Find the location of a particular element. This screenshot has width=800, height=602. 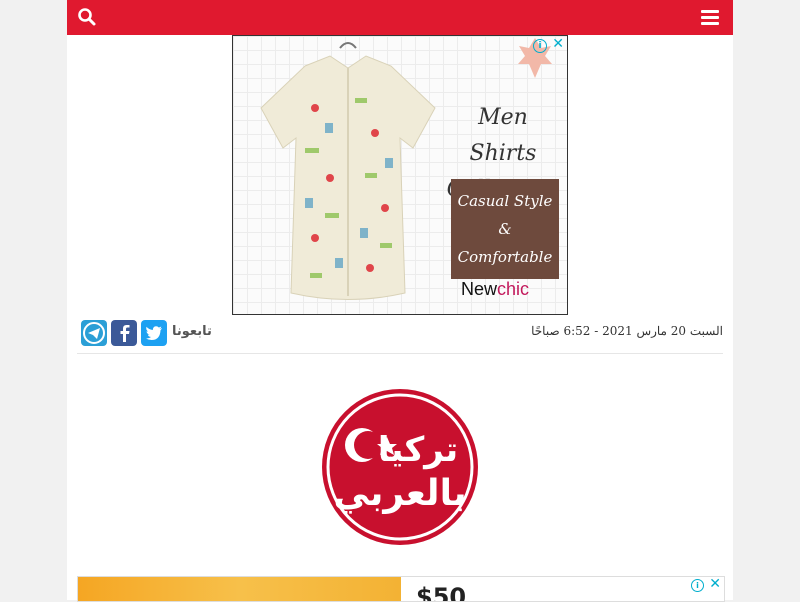

ad-tagline-box: Casual Style & Comfortable is located at coordinates (505, 229).